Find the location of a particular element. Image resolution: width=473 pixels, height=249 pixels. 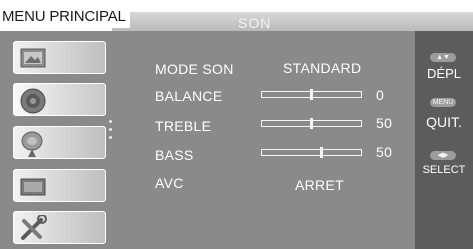

balance-value: 0 is located at coordinates (380, 95).